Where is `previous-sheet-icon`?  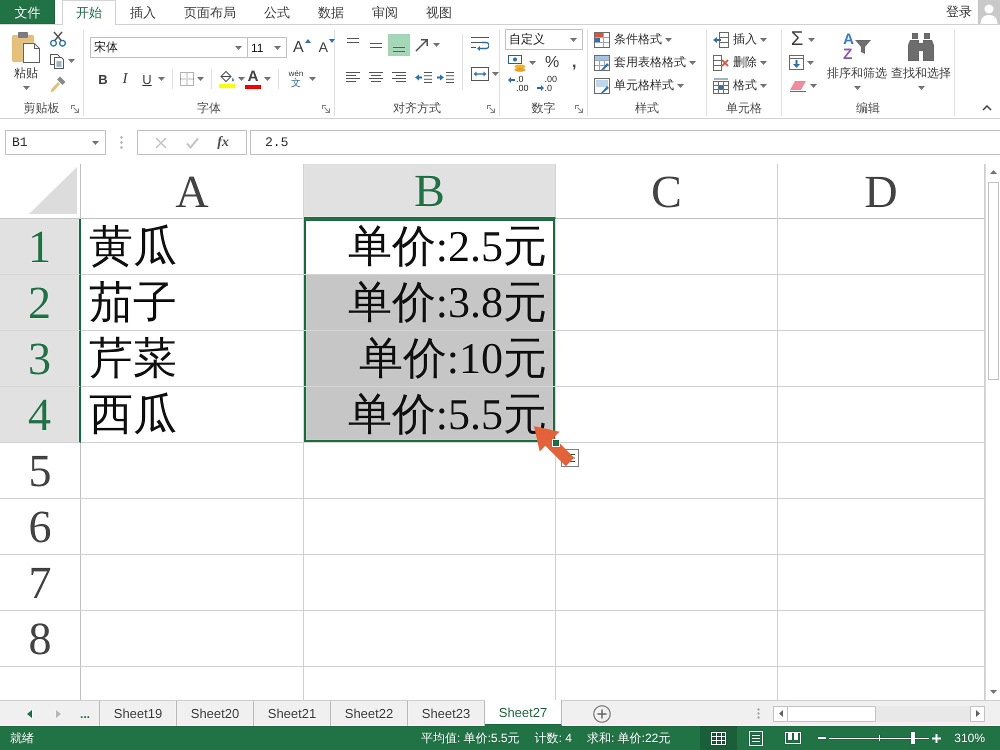 previous-sheet-icon is located at coordinates (29, 714).